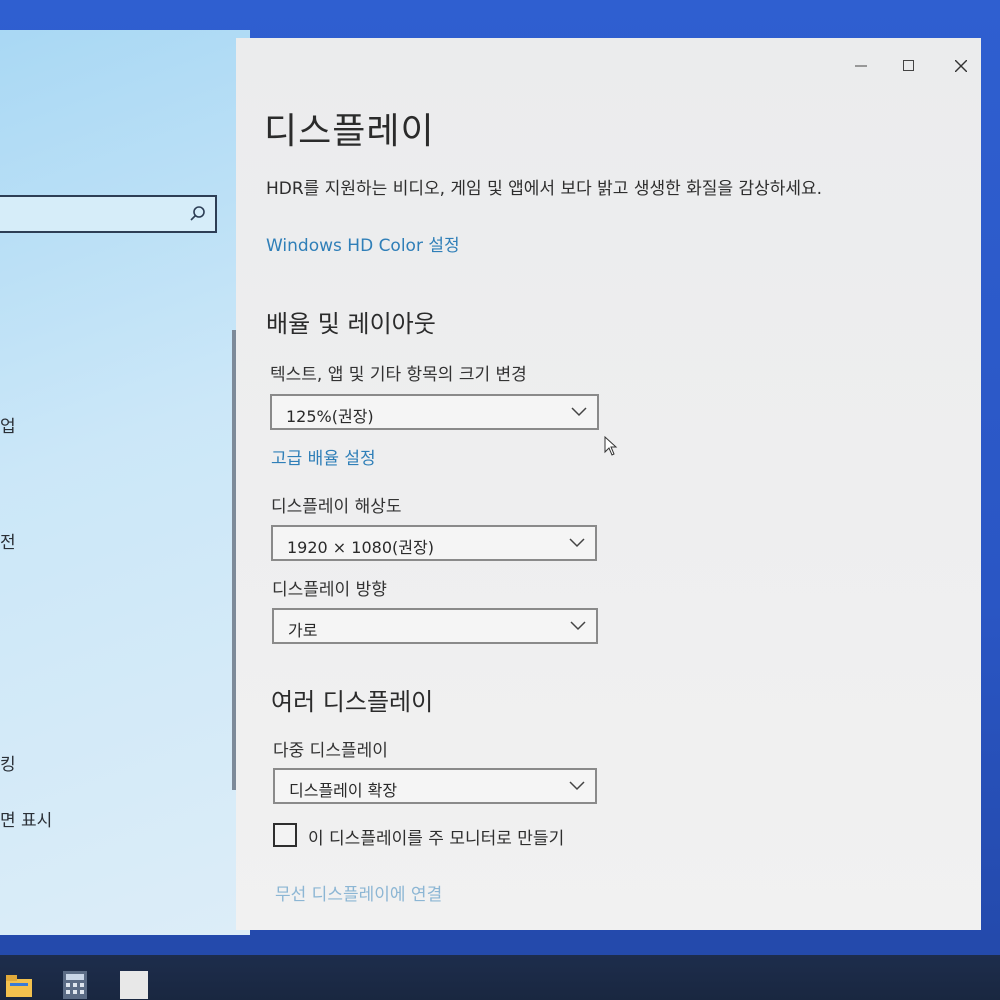 The height and width of the screenshot is (1000, 1000). Describe the element at coordinates (360, 547) in the screenshot. I see `resolution-value: 1920 × 1080(권장)` at that location.